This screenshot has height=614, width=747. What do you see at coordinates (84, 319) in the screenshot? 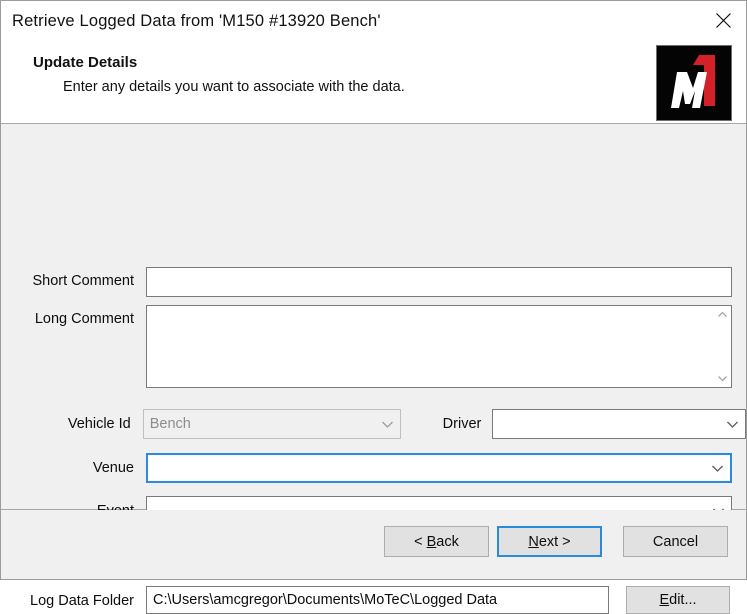
I see `long-comment-label: Long Comment` at bounding box center [84, 319].